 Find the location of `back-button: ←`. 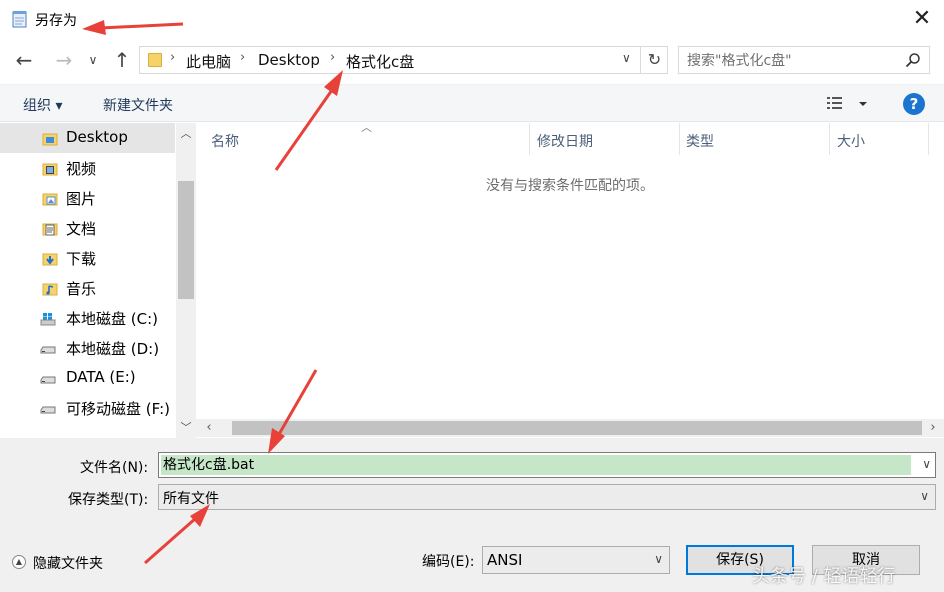

back-button: ← is located at coordinates (24, 60).